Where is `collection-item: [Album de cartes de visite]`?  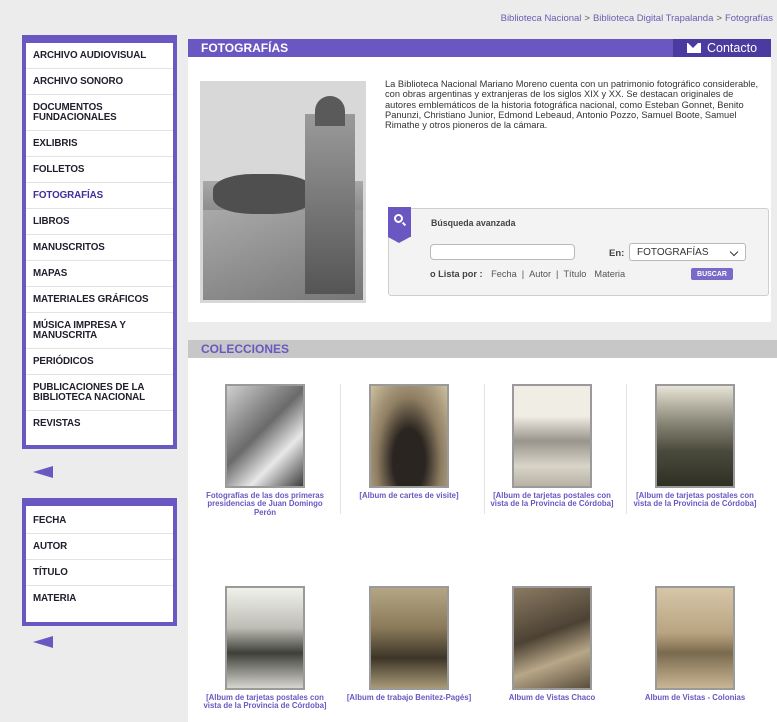 collection-item: [Album de cartes de visite] is located at coordinates (409, 442).